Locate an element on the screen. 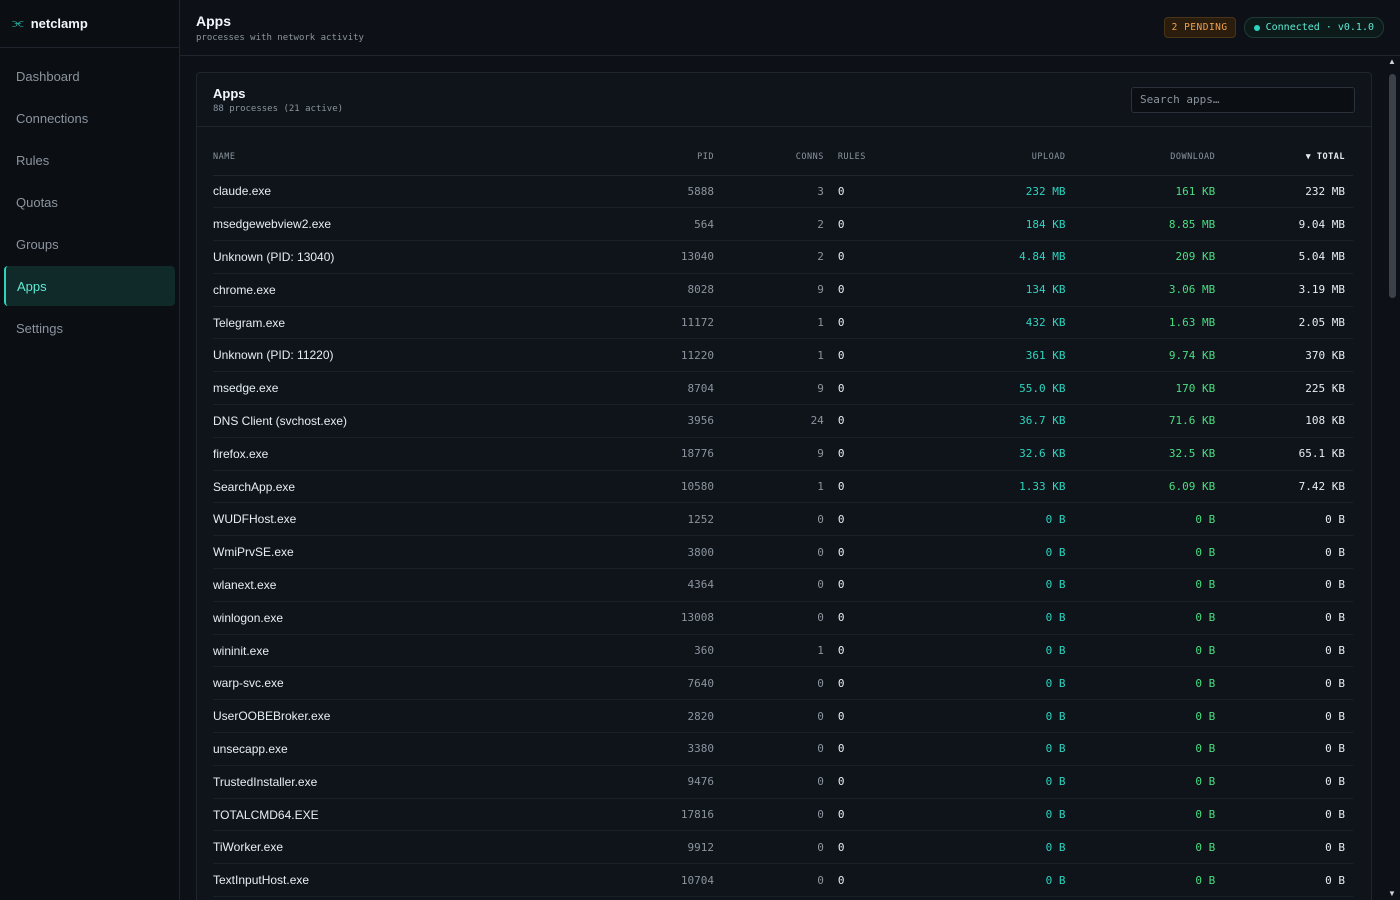 This screenshot has width=1400, height=900. search-input is located at coordinates (1243, 99).